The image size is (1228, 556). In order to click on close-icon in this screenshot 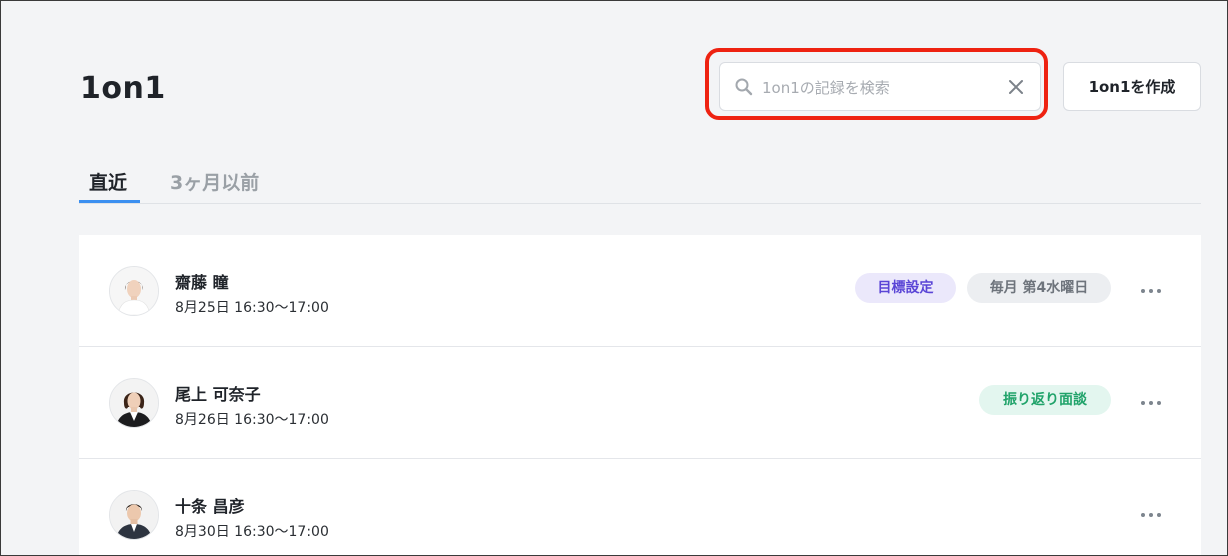, I will do `click(1016, 87)`.